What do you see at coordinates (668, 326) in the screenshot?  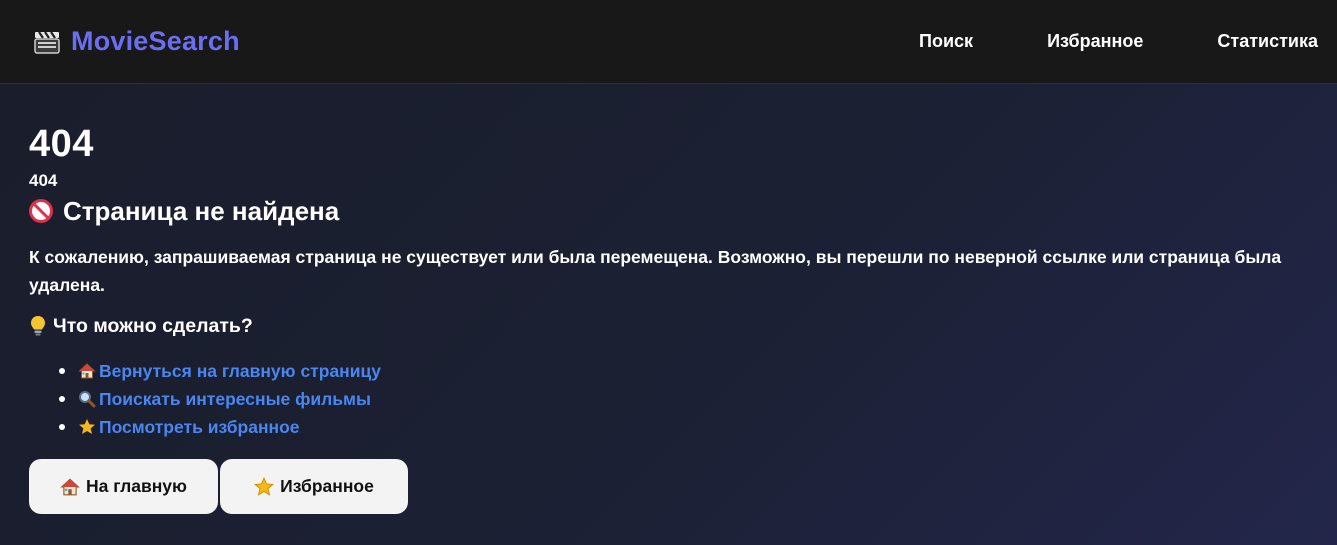 I see `suggestions-heading: Что можно сделать?` at bounding box center [668, 326].